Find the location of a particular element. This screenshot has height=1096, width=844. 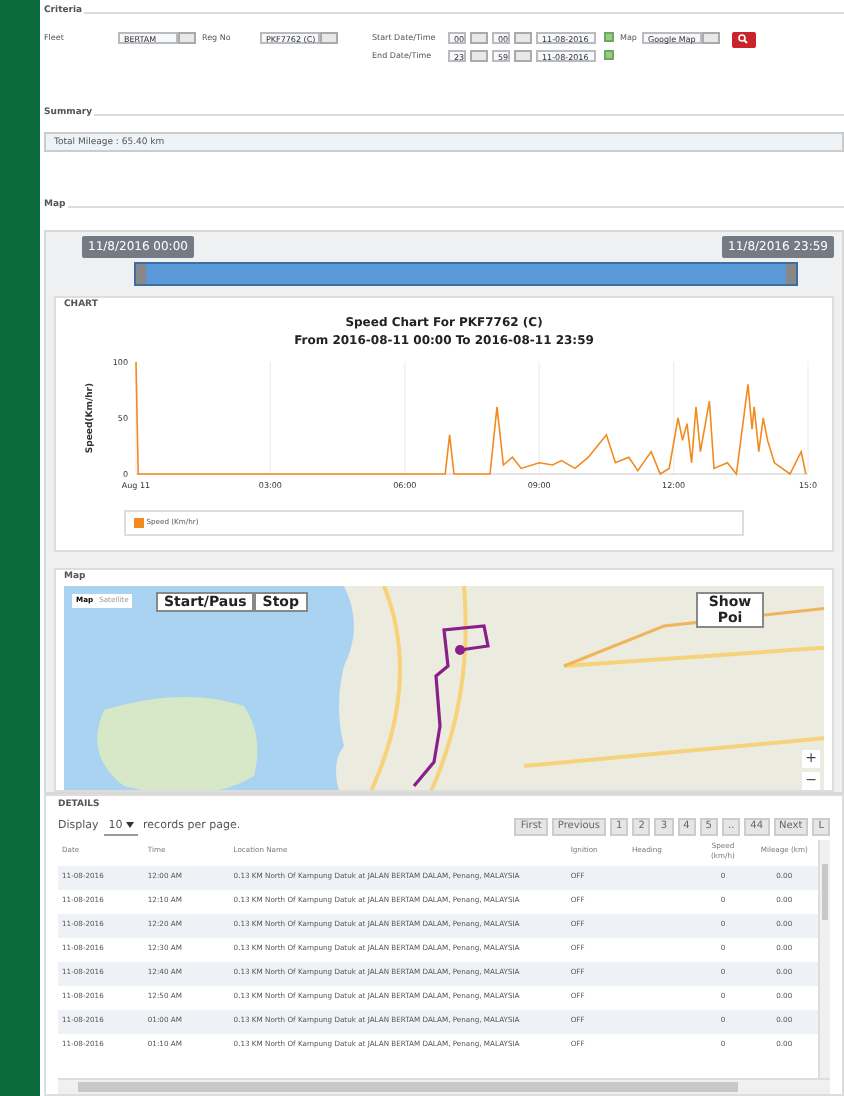

caret-icon is located at coordinates (129, 825).